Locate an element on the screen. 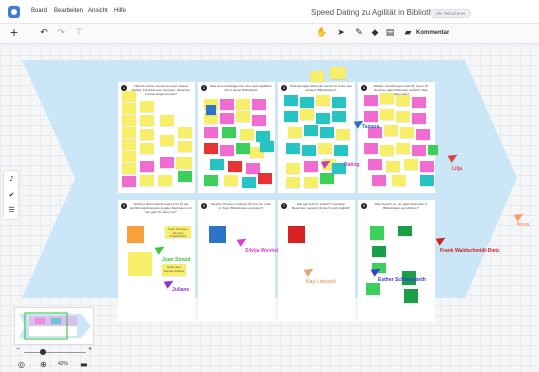 The width and height of the screenshot is (539, 372). red-shape is located at coordinates (296, 234).